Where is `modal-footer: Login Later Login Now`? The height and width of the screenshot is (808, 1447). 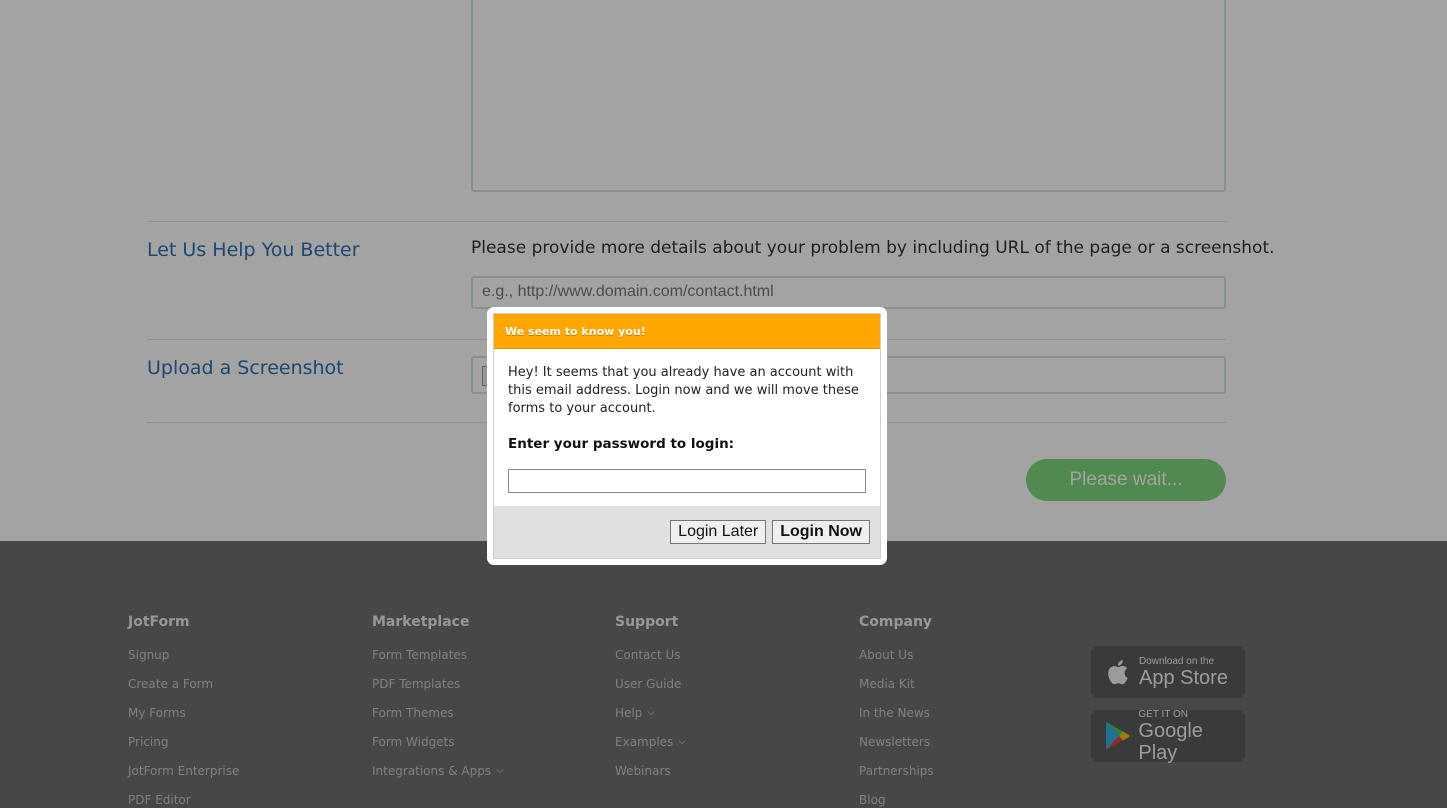 modal-footer: Login Later Login Now is located at coordinates (687, 532).